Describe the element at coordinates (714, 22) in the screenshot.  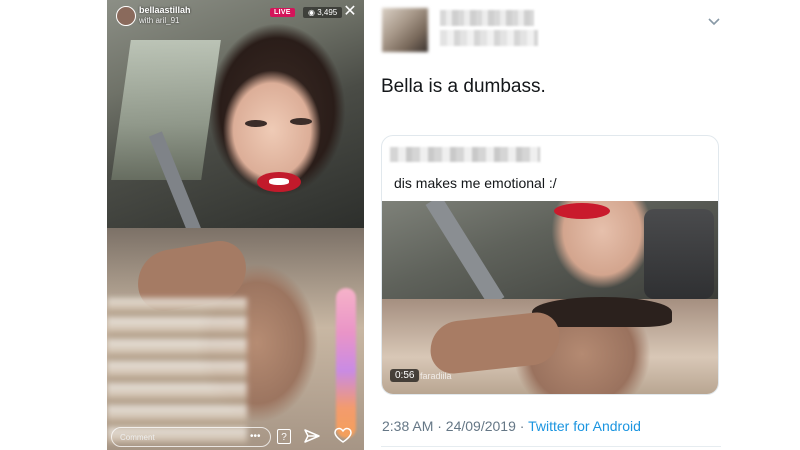
I see `chevron-down-icon` at that location.